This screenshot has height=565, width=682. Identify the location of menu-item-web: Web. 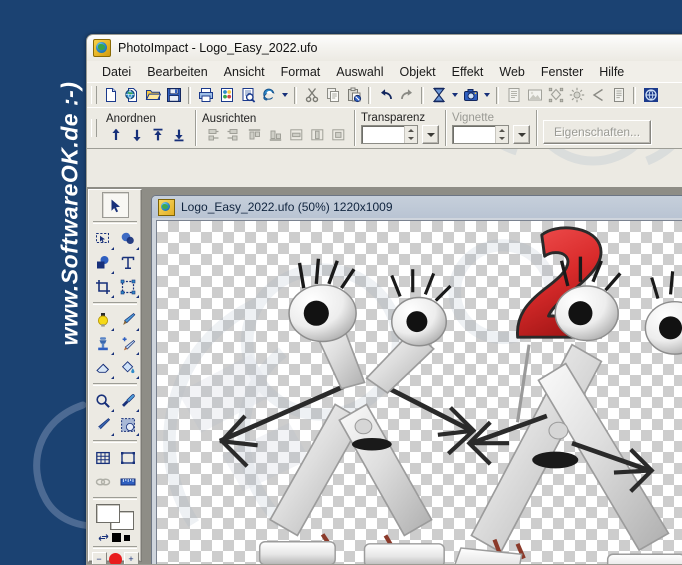
(511, 72).